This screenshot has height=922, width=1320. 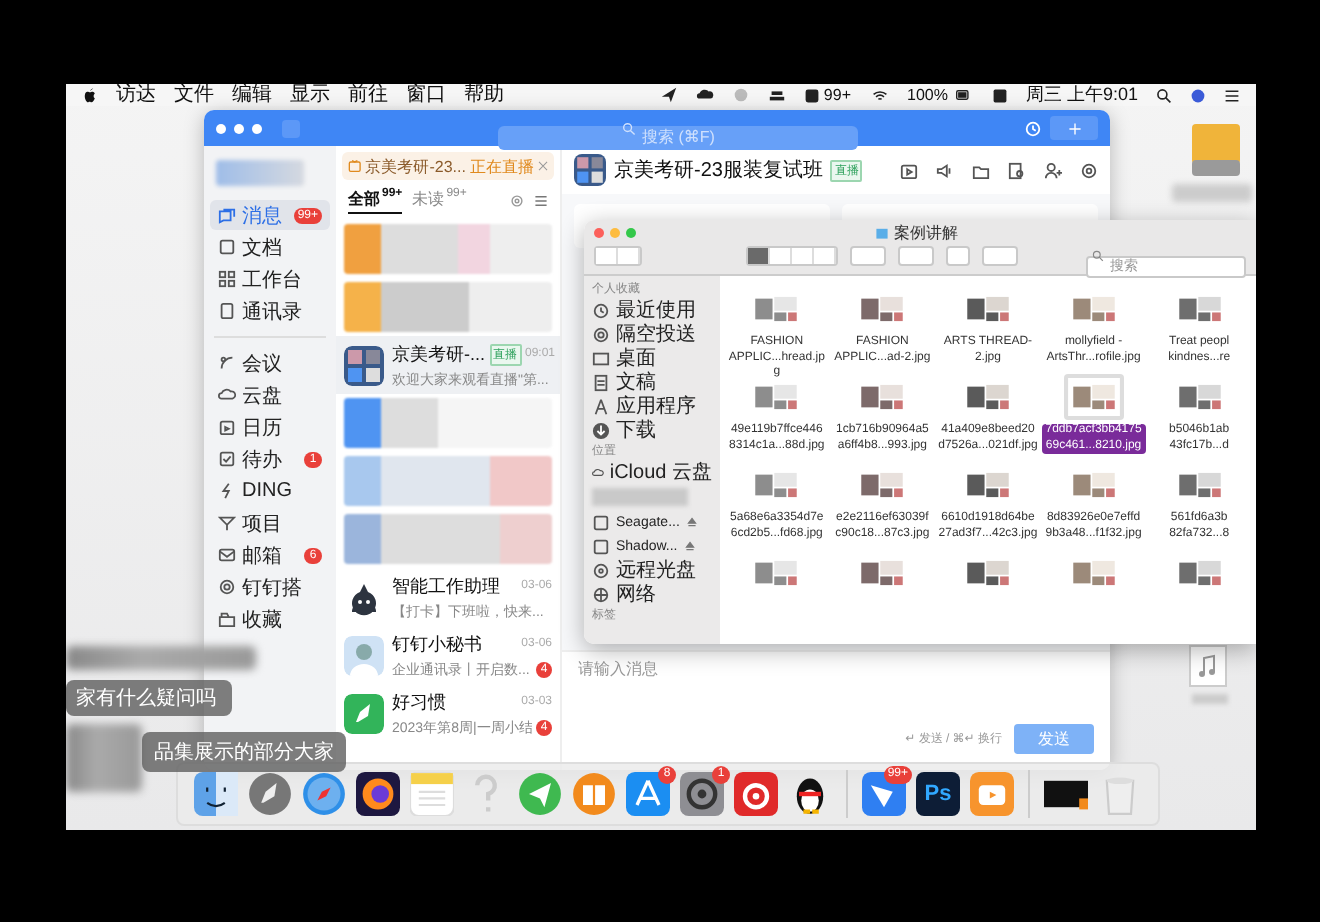 What do you see at coordinates (216, 794) in the screenshot?
I see `face-icon` at bounding box center [216, 794].